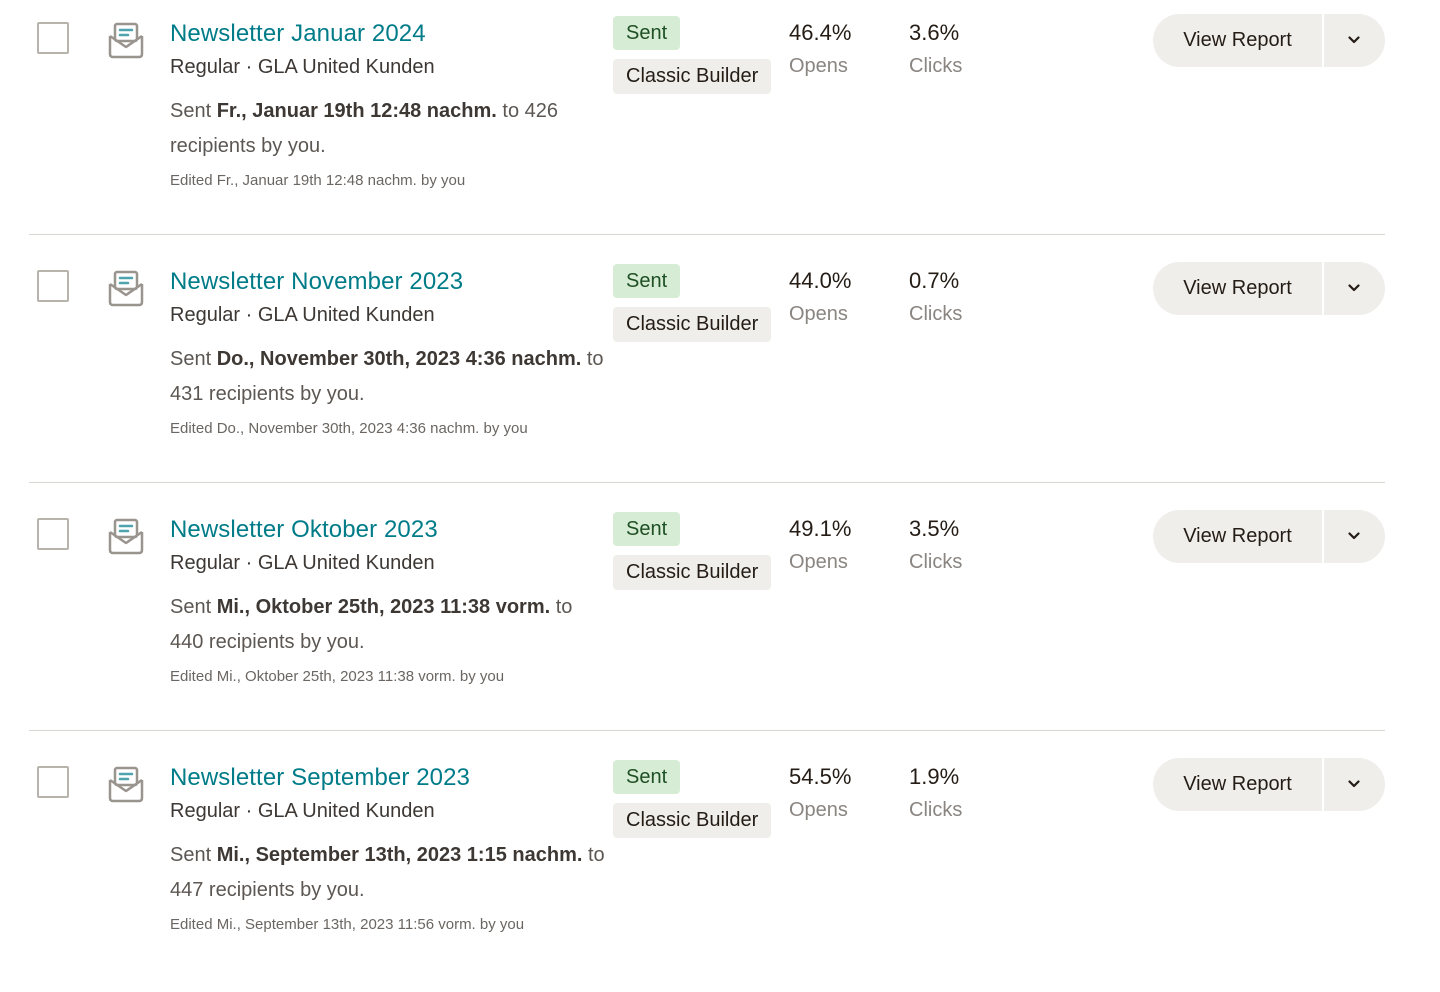 This screenshot has height=992, width=1440. Describe the element at coordinates (934, 528) in the screenshot. I see `clicks-rate: 3.5%` at that location.